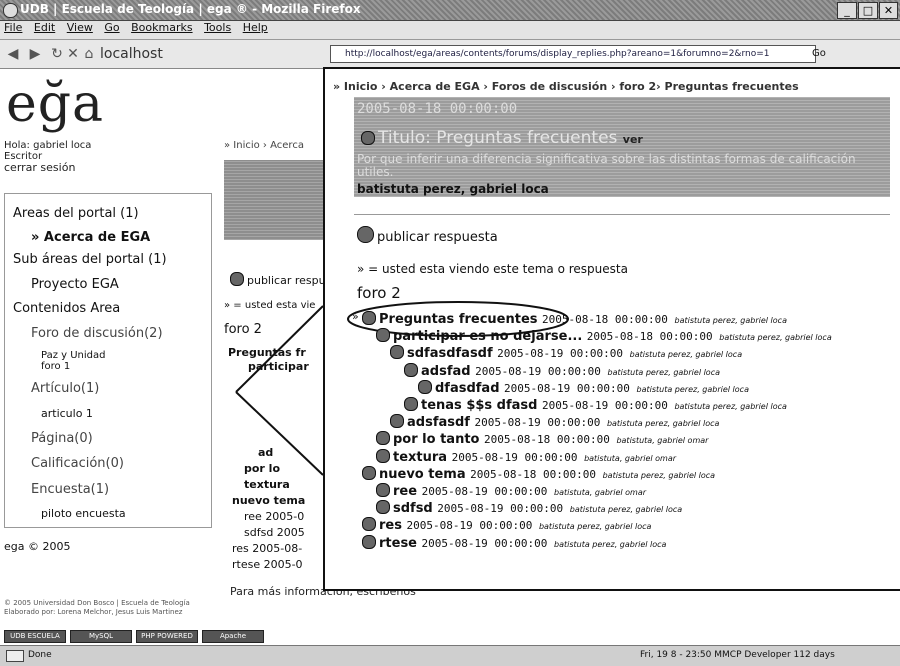 The width and height of the screenshot is (900, 666). What do you see at coordinates (460, 319) in the screenshot?
I see `reply-title: Preguntas frecuentes` at bounding box center [460, 319].